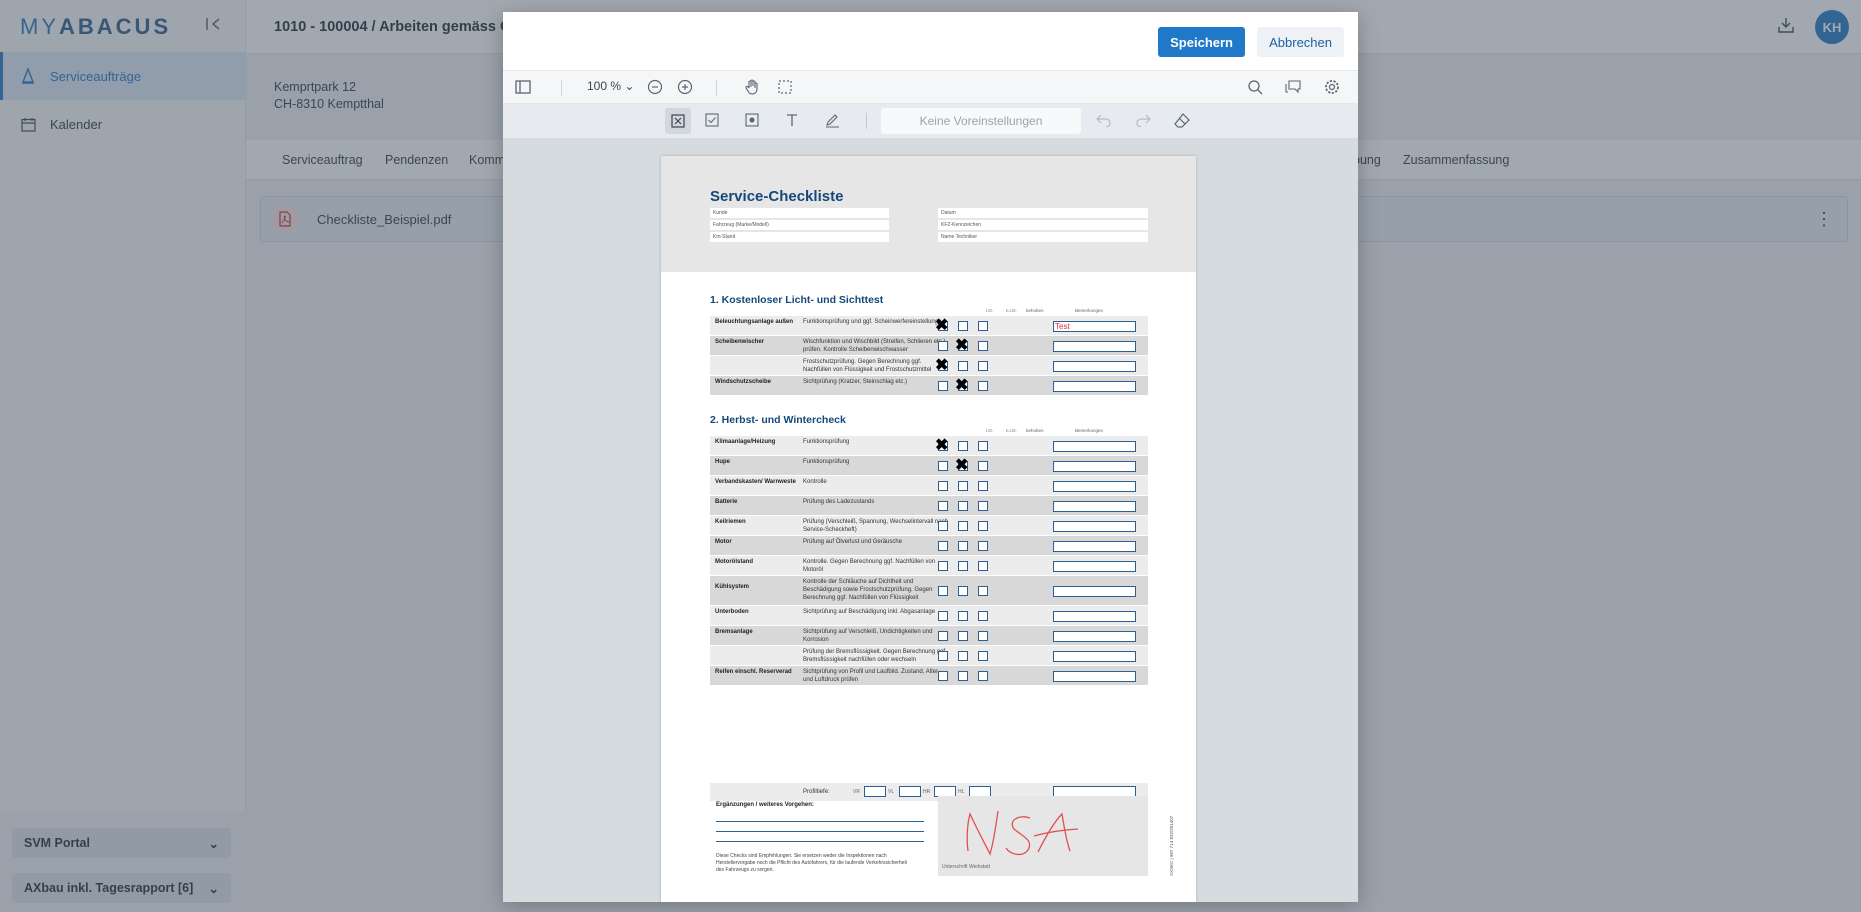  Describe the element at coordinates (839, 502) in the screenshot. I see `row-description: Prüfung des Ladezustands` at that location.